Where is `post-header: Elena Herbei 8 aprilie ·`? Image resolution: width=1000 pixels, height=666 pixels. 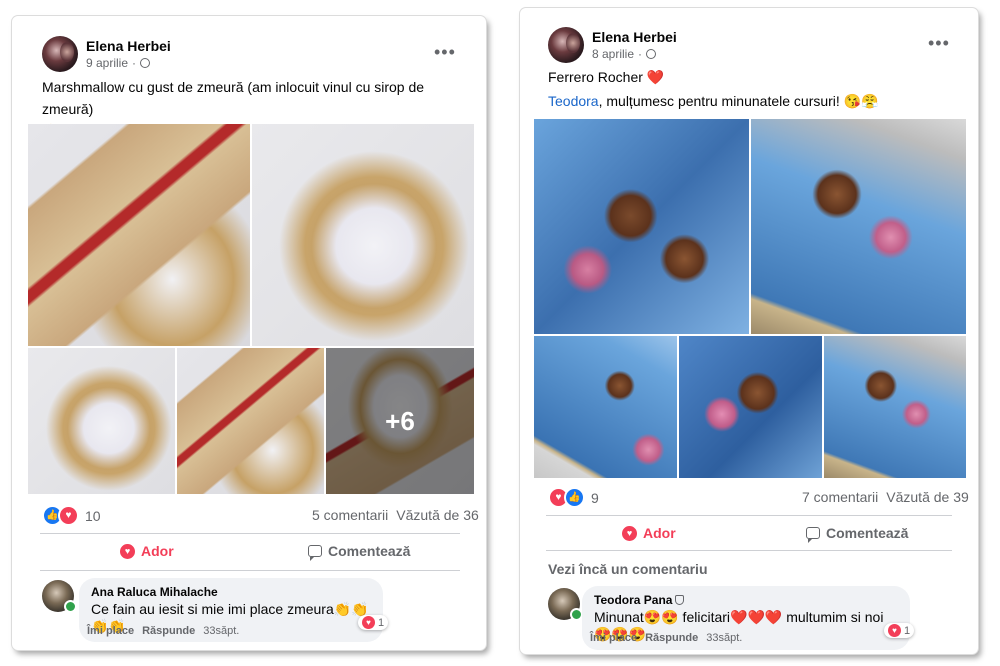 post-header: Elena Herbei 8 aprilie · is located at coordinates (612, 45).